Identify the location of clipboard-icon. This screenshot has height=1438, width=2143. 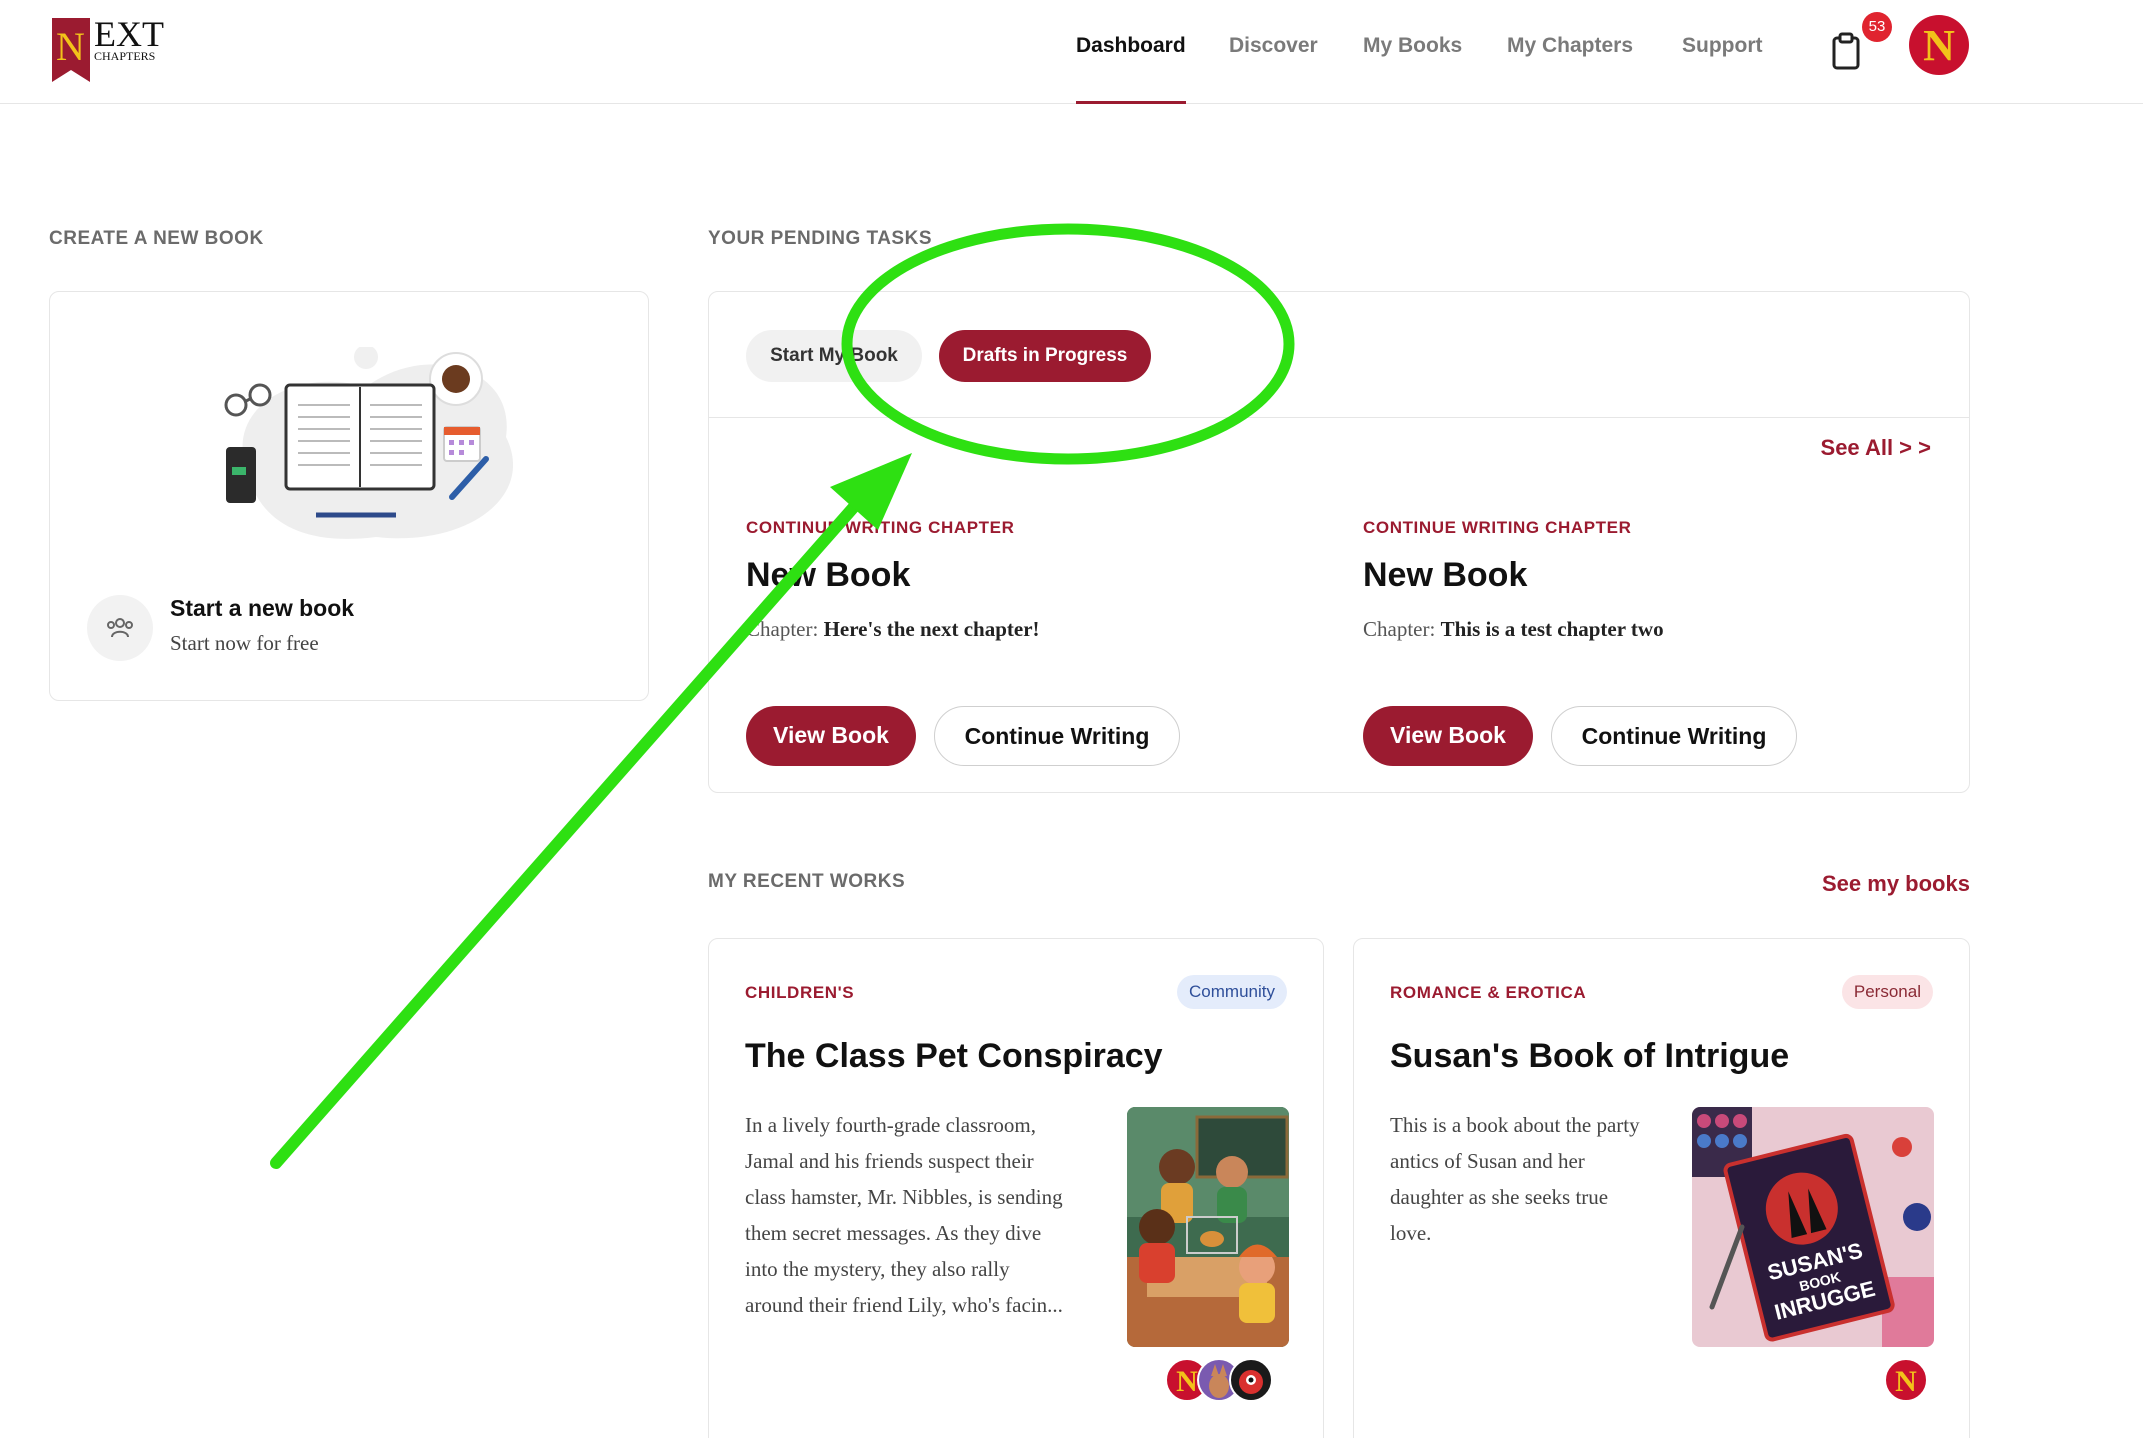
(1846, 51).